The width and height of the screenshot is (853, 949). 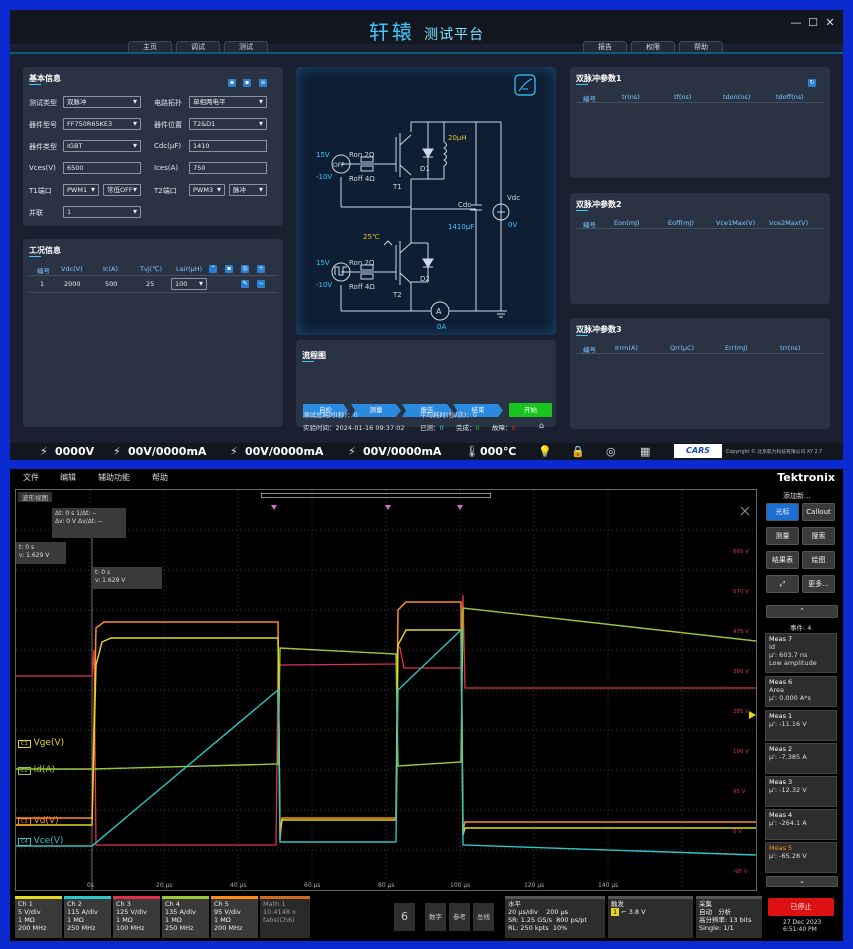 What do you see at coordinates (234, 917) in the screenshot?
I see `channel-5-box: Ch 5 95 V/div 1 MΩ 200 MHz` at bounding box center [234, 917].